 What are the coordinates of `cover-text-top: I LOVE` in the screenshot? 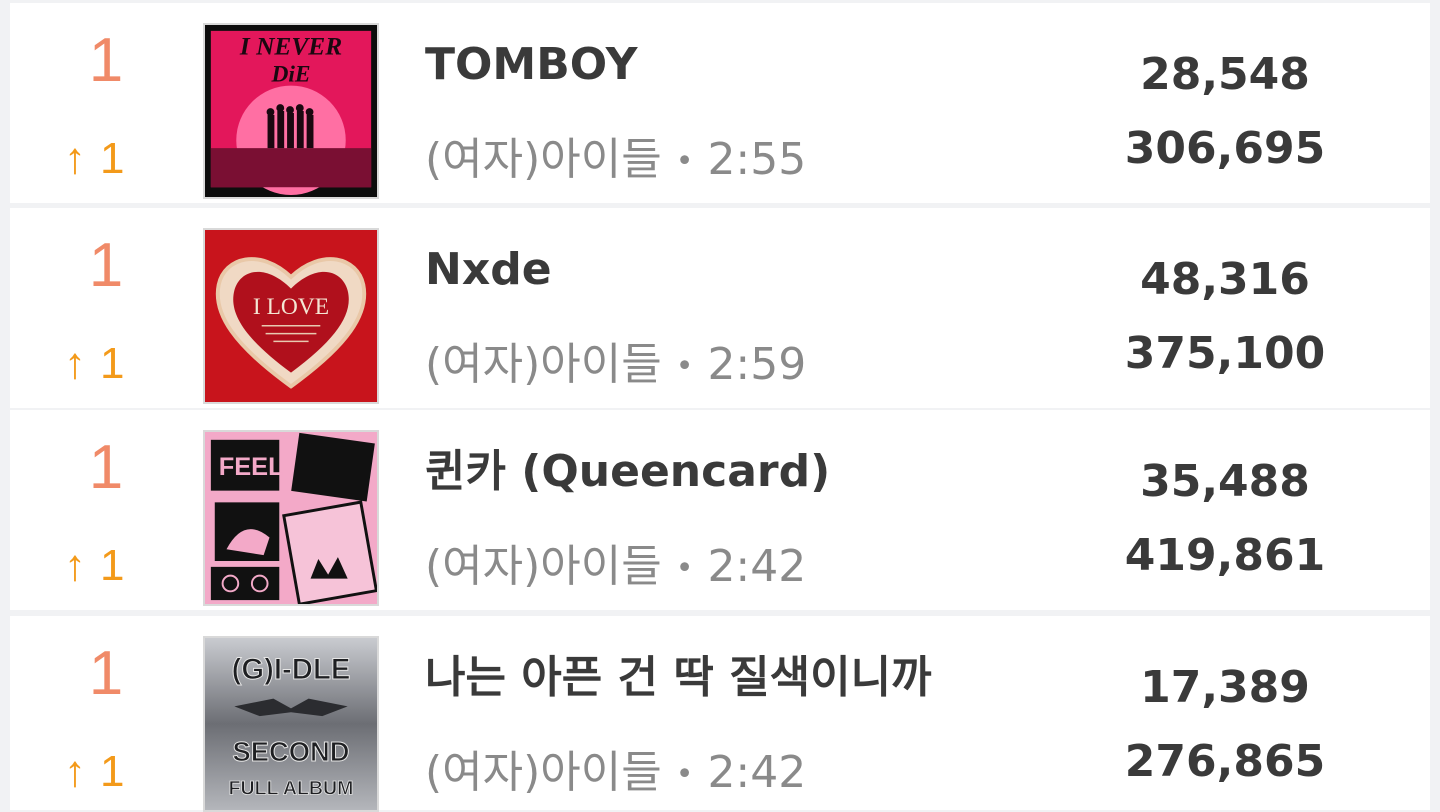 It's located at (291, 307).